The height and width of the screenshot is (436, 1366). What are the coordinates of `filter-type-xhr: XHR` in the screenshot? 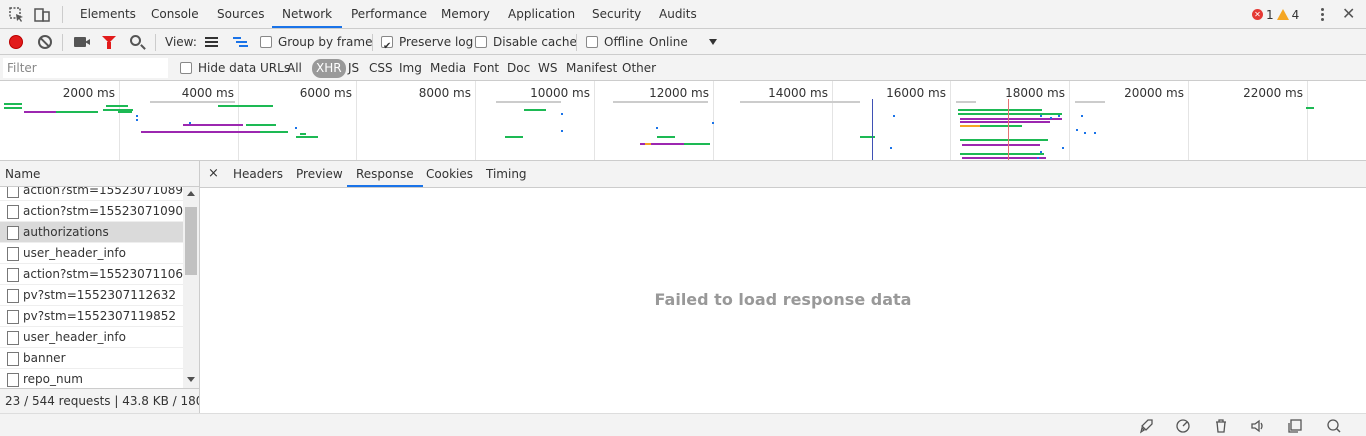 It's located at (329, 68).